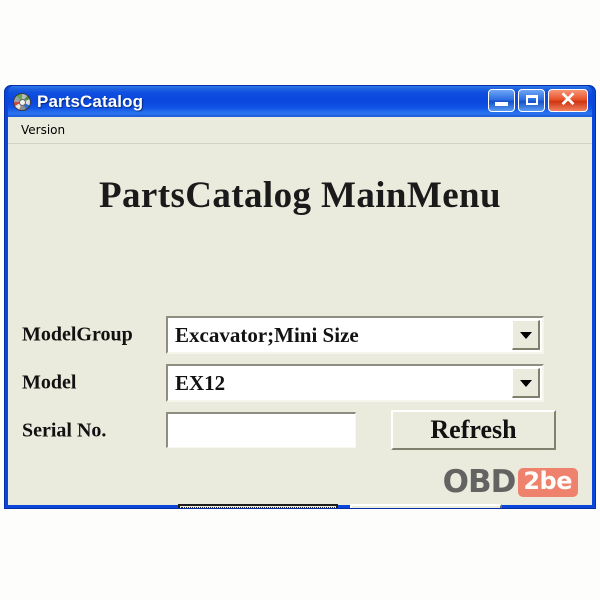  I want to click on obd2be-watermark: OBD 2be, so click(510, 482).